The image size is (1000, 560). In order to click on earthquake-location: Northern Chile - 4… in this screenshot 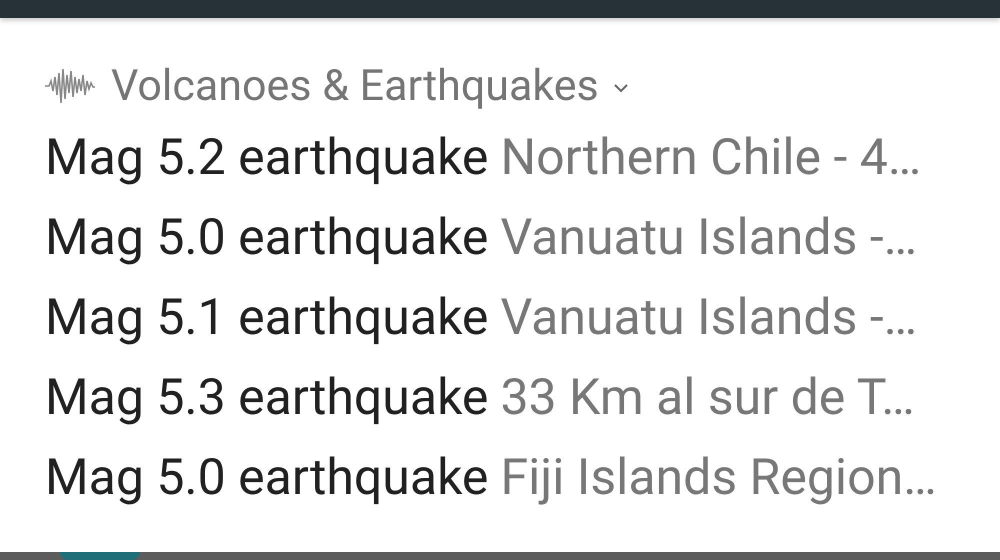, I will do `click(711, 158)`.